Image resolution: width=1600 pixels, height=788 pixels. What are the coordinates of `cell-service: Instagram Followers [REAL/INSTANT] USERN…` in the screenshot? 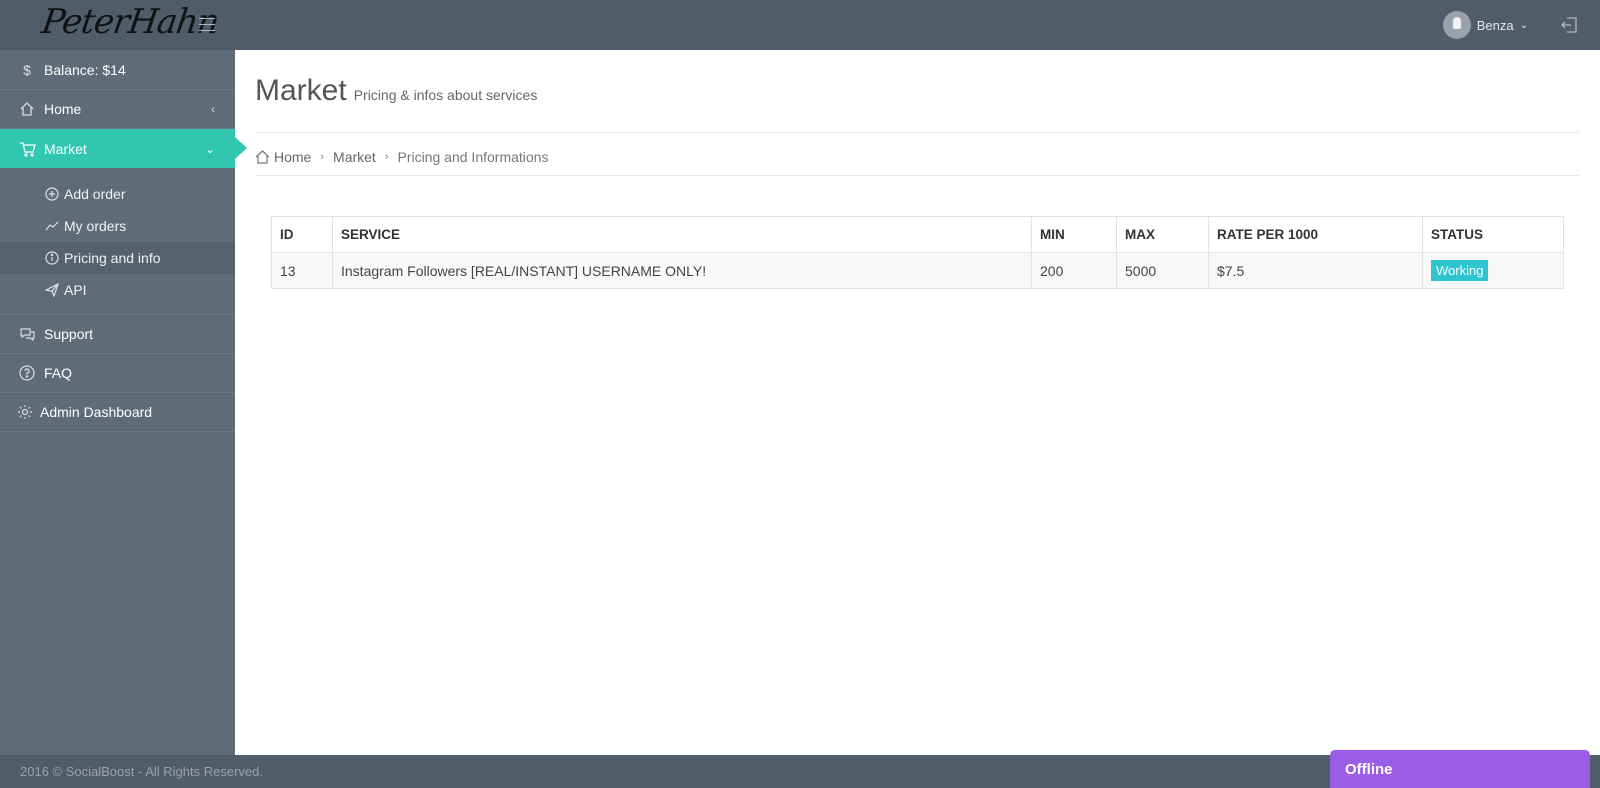 It's located at (682, 270).